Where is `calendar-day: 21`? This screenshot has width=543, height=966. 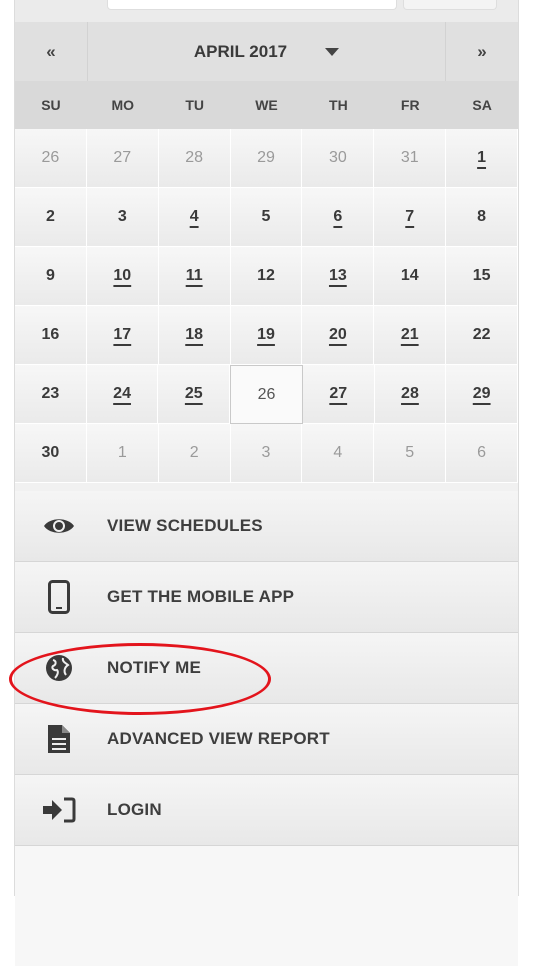
calendar-day: 21 is located at coordinates (410, 335).